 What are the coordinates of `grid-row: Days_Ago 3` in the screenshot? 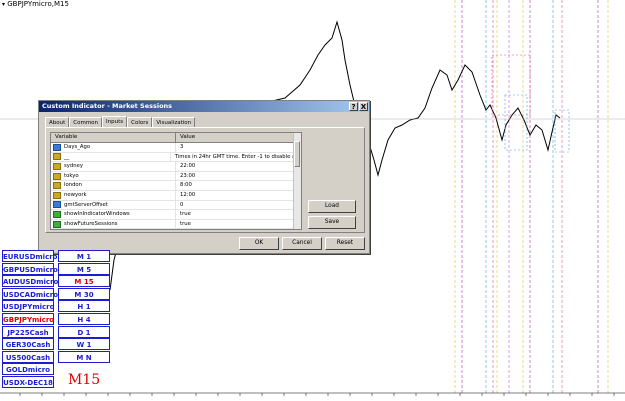 It's located at (176, 148).